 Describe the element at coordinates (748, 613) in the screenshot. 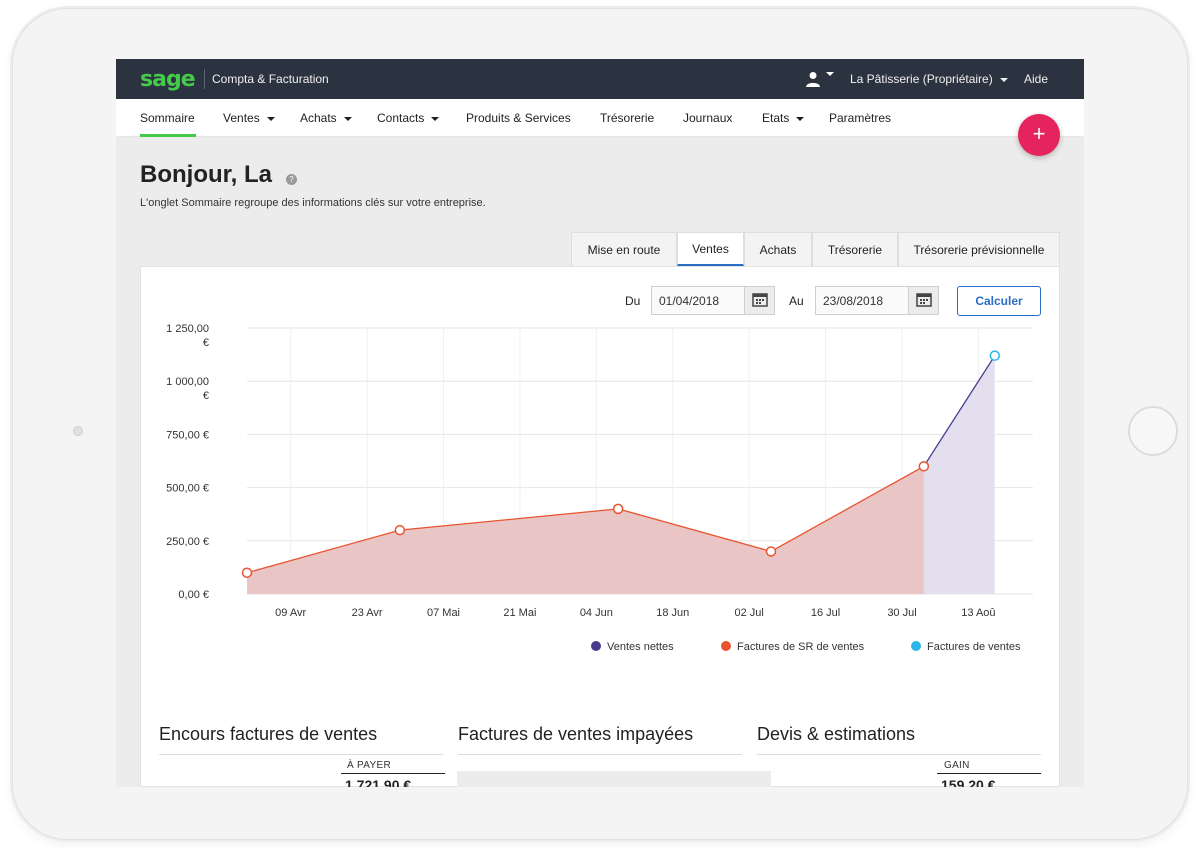

I see `x-tick-label: 02 Jul` at that location.